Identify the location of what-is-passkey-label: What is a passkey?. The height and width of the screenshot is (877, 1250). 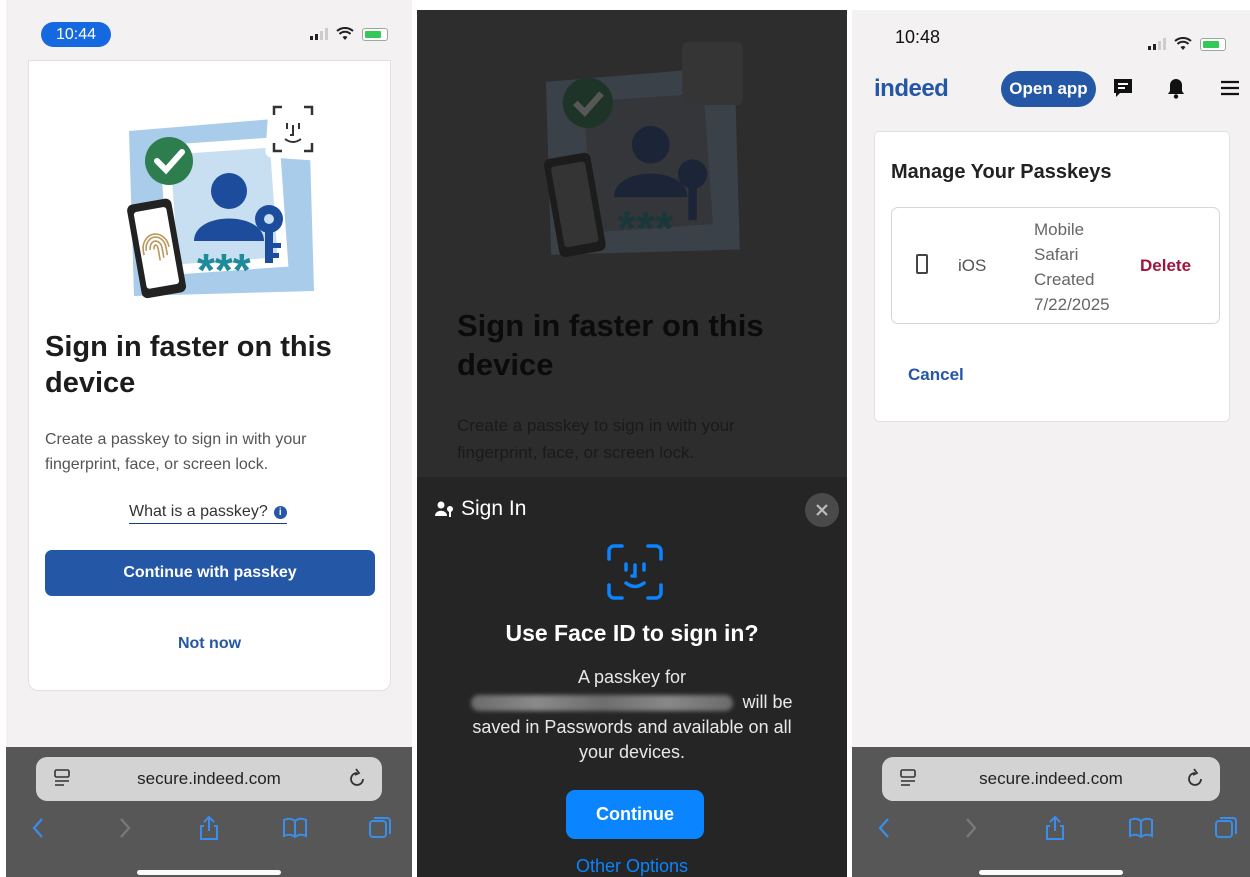
(198, 511).